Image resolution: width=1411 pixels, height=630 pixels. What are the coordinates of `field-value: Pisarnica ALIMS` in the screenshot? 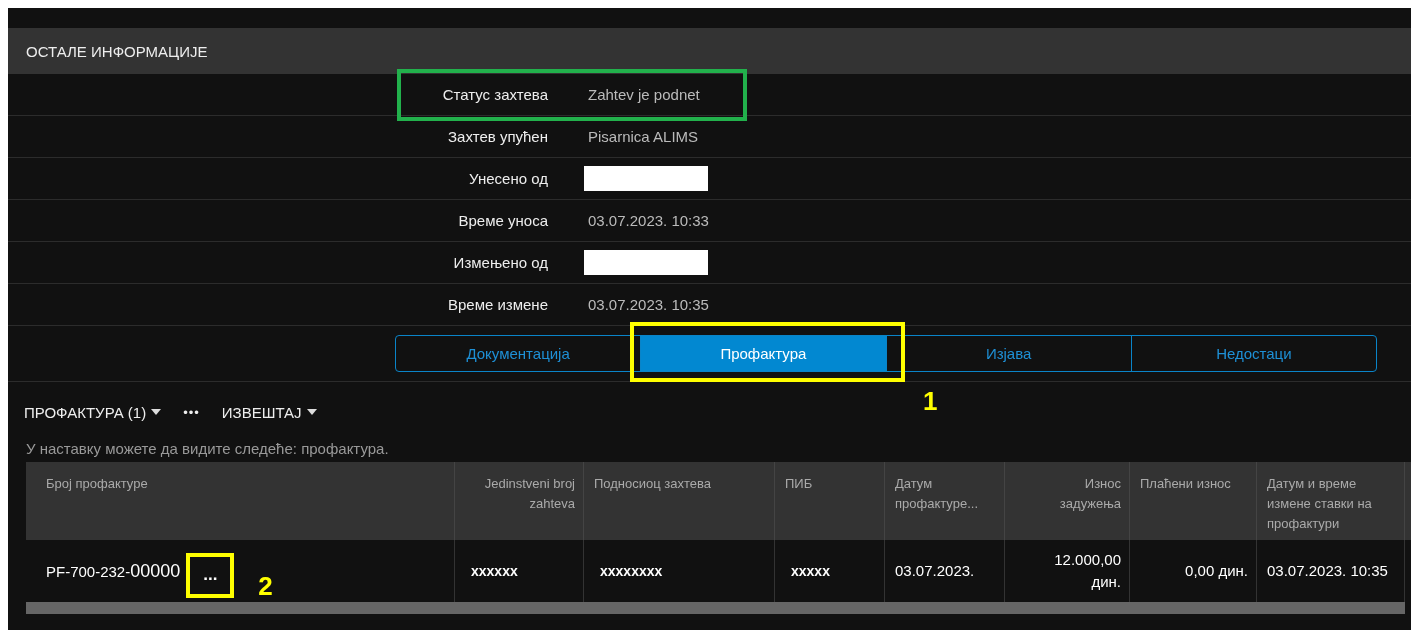 It's located at (643, 136).